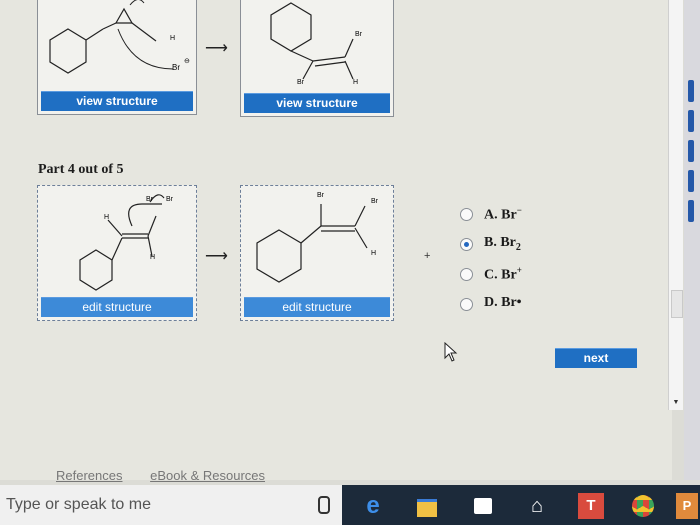  I want to click on mouse-cursor-icon, so click(451, 352).